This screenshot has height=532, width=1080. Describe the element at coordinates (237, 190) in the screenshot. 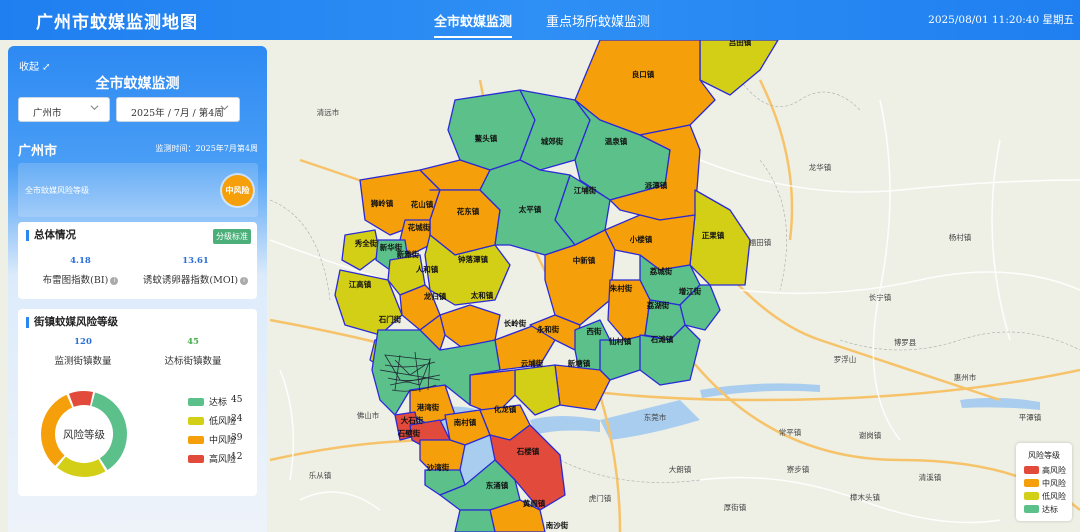

I see `risk-level-badge: 中风险` at that location.